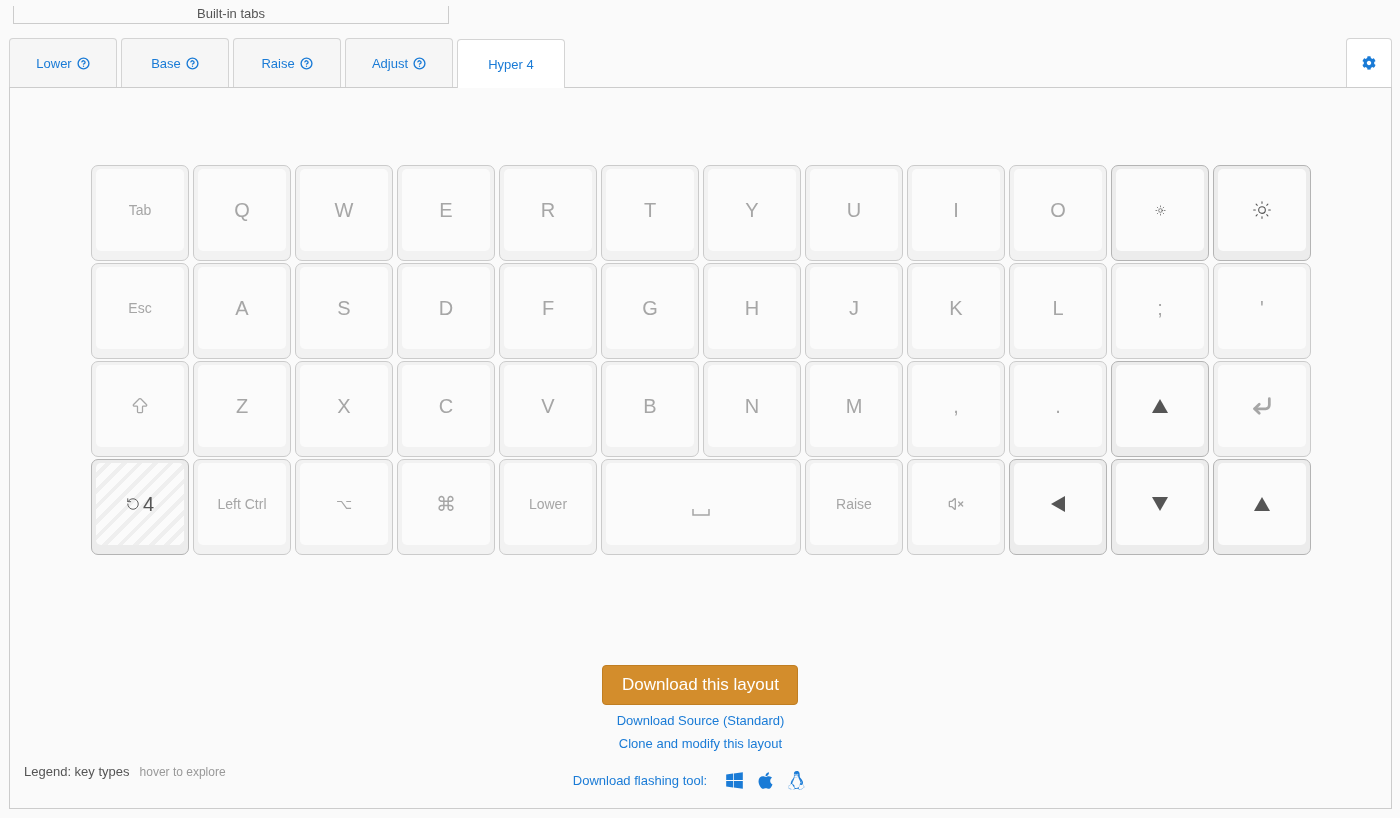 The height and width of the screenshot is (818, 1400). Describe the element at coordinates (854, 507) in the screenshot. I see `keyboard-key: Raise` at that location.